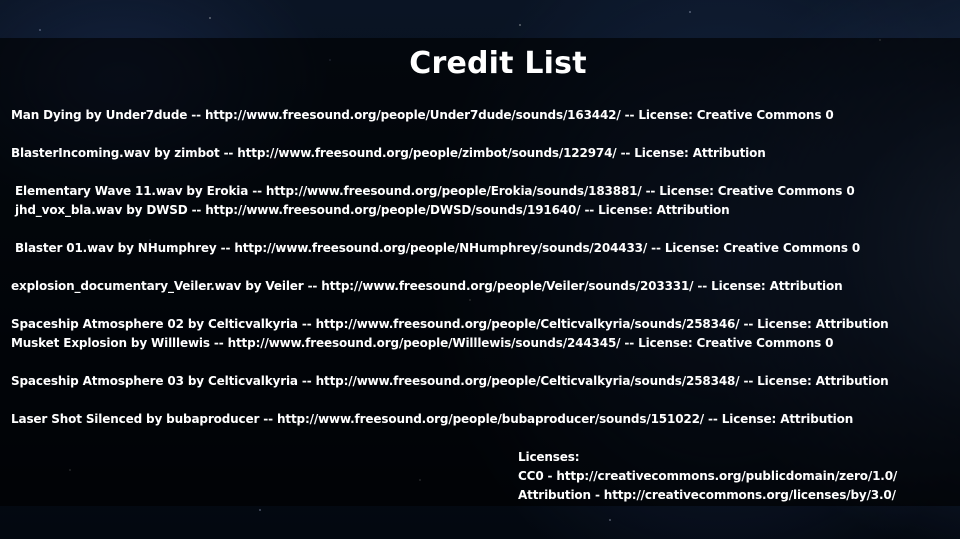 Image resolution: width=960 pixels, height=539 pixels. What do you see at coordinates (549, 457) in the screenshot?
I see `licenses-heading: Licenses:` at bounding box center [549, 457].